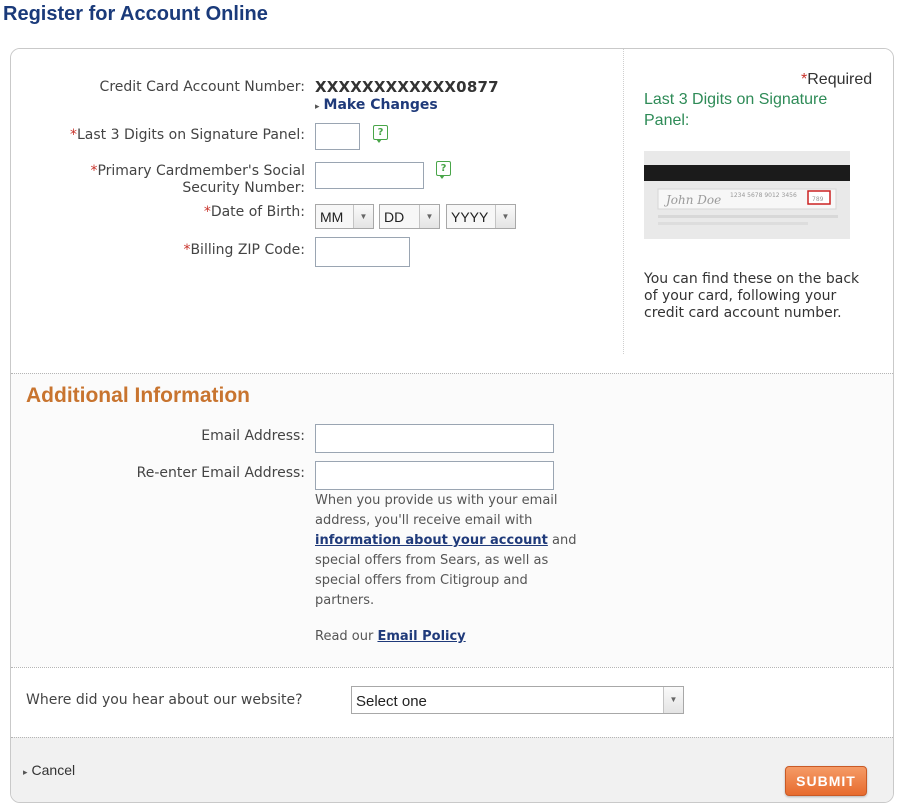 Image resolution: width=901 pixels, height=811 pixels. I want to click on card-back-image: John Doe 1234 5678 9012 3456 789, so click(747, 195).